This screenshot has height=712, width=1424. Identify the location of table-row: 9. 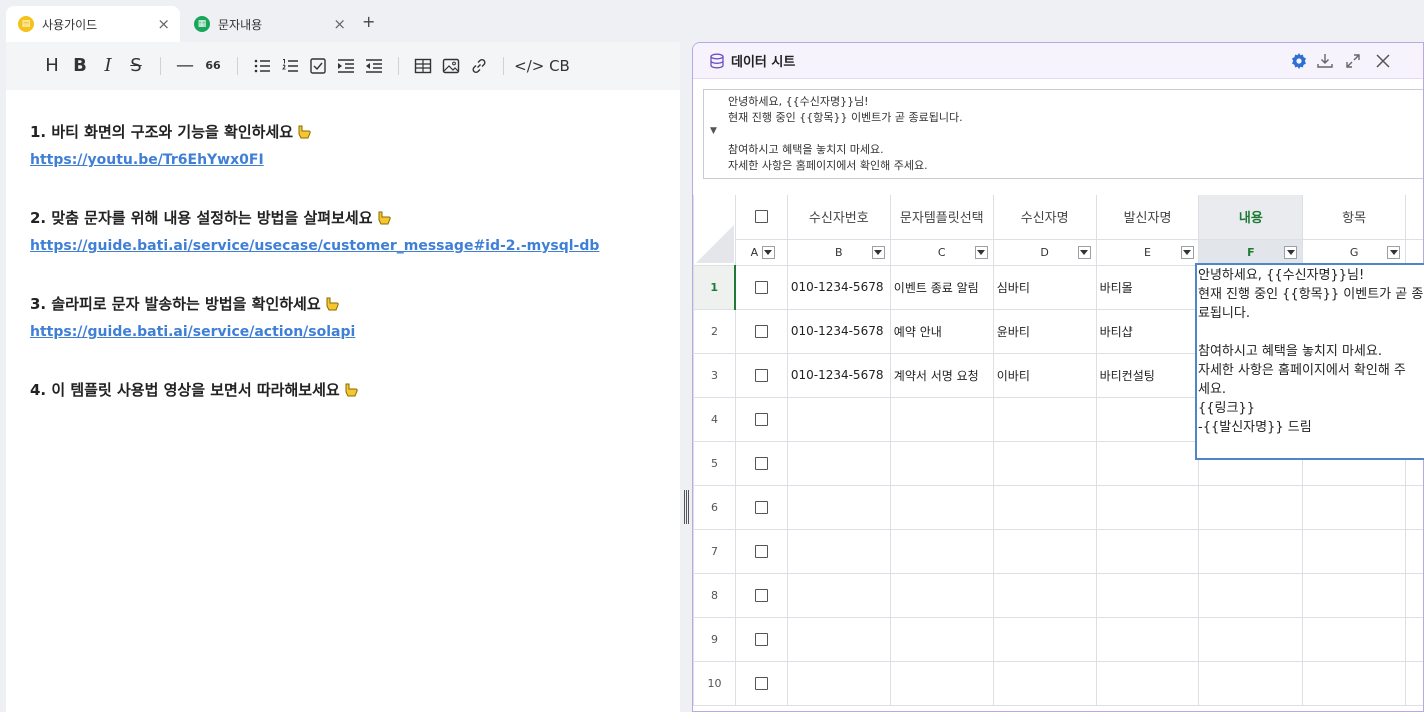
(1058, 639).